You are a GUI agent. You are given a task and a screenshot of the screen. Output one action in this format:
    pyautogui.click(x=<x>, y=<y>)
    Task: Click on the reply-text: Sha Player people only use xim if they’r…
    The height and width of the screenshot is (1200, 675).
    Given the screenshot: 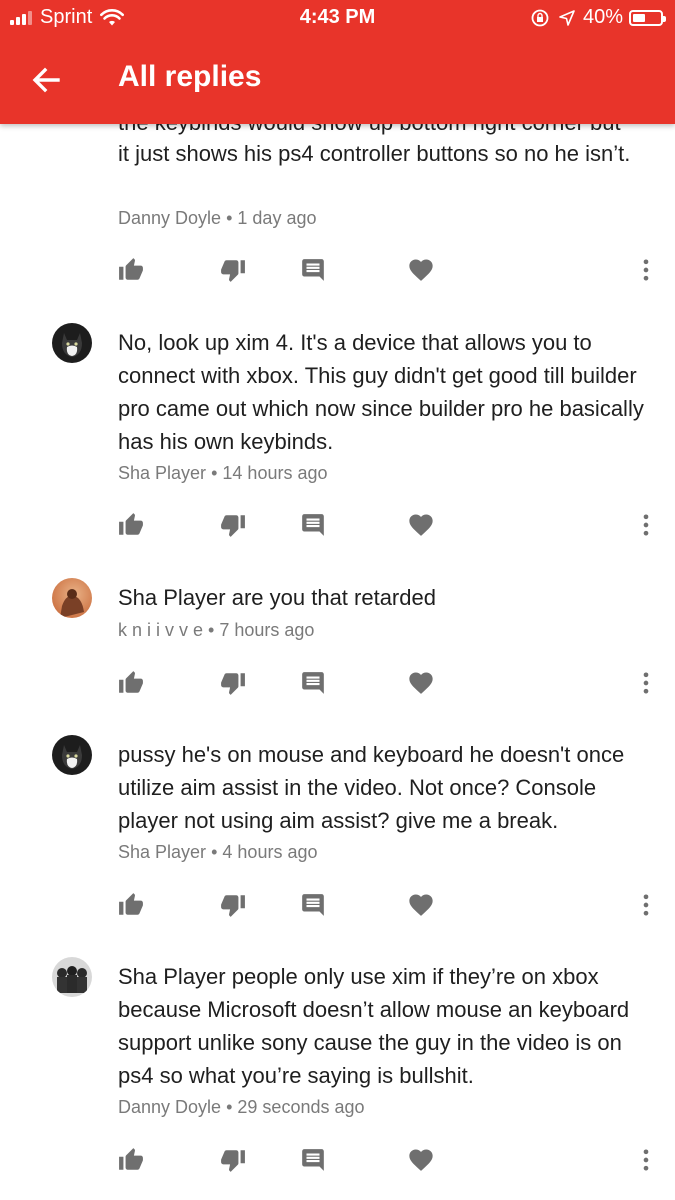 What is the action you would take?
    pyautogui.click(x=374, y=1026)
    